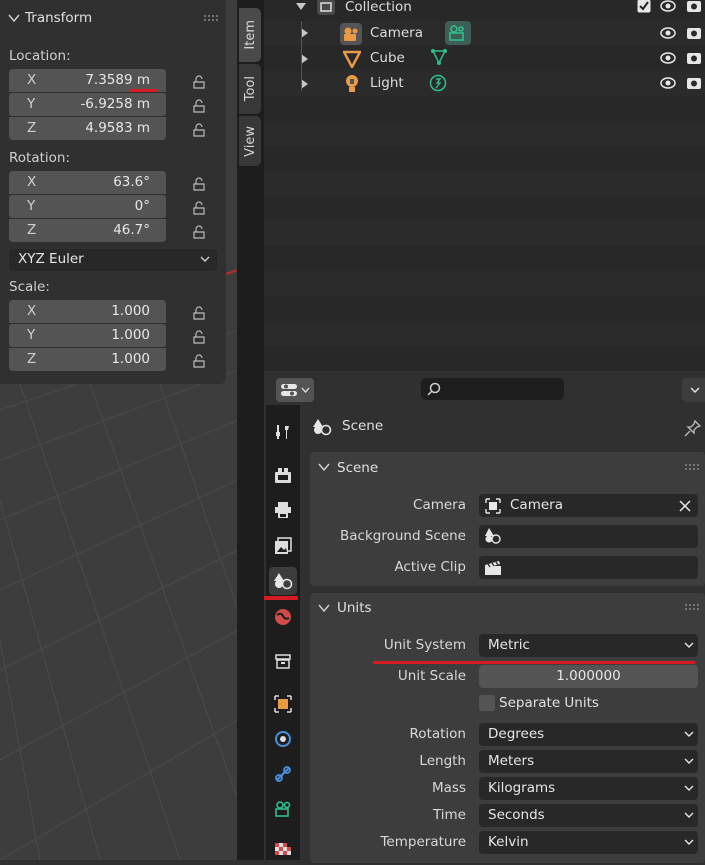 The width and height of the screenshot is (705, 865). What do you see at coordinates (484, 10) in the screenshot?
I see `outliner-row-collection: Collection` at bounding box center [484, 10].